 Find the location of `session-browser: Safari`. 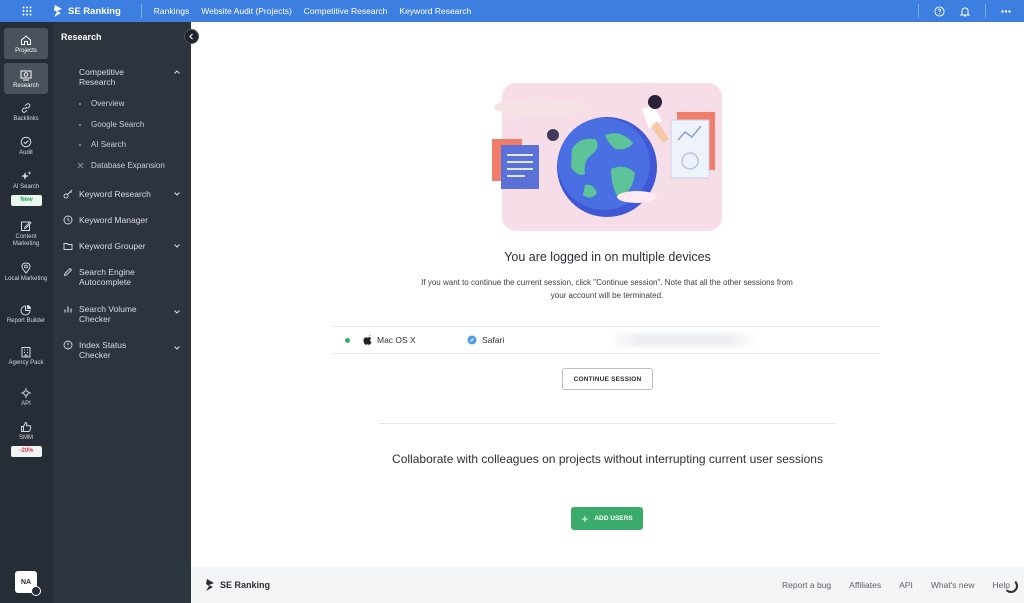

session-browser: Safari is located at coordinates (485, 340).